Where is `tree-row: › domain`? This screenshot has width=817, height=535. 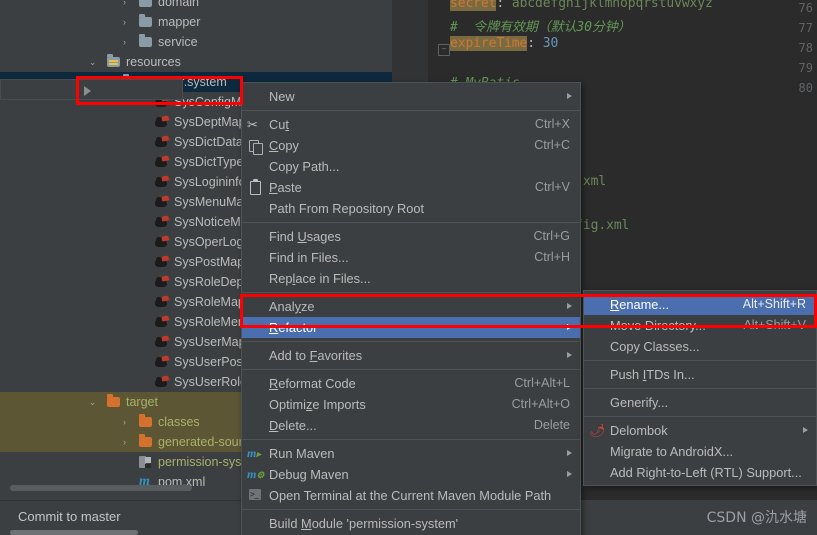
tree-row: › domain is located at coordinates (196, 6).